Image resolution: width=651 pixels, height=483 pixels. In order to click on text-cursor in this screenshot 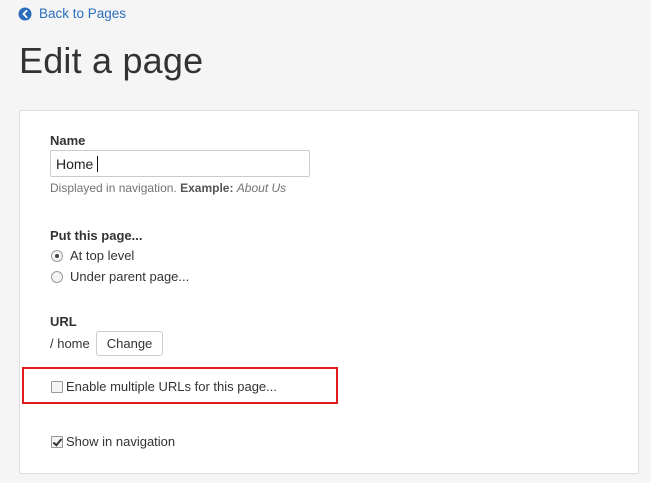, I will do `click(97, 164)`.